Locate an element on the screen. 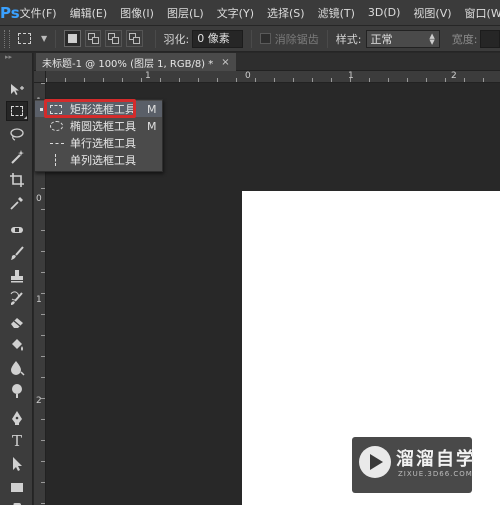  add-to-selection-button is located at coordinates (93, 38).